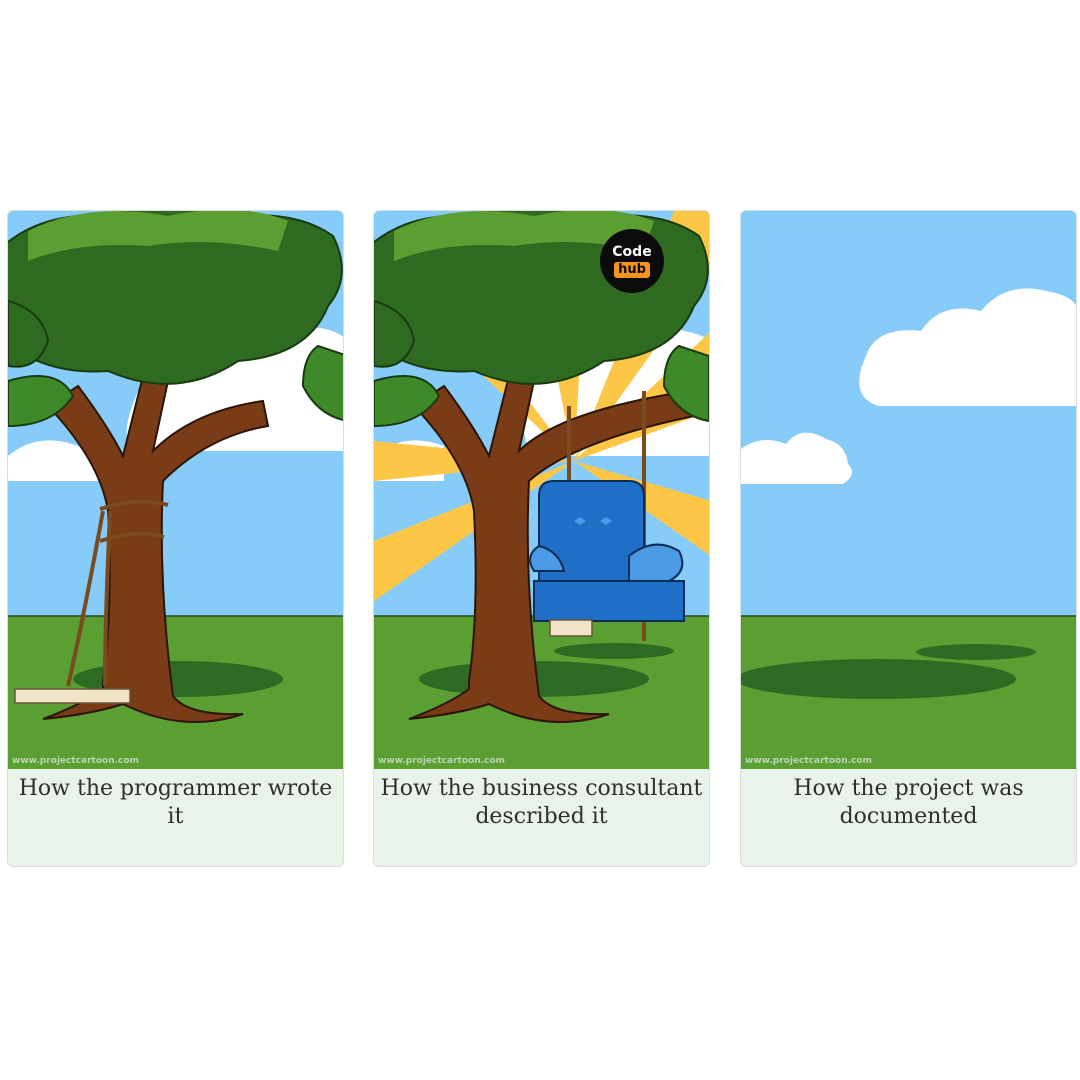  What do you see at coordinates (541, 802) in the screenshot?
I see `panel-caption: How the business consultant described it` at bounding box center [541, 802].